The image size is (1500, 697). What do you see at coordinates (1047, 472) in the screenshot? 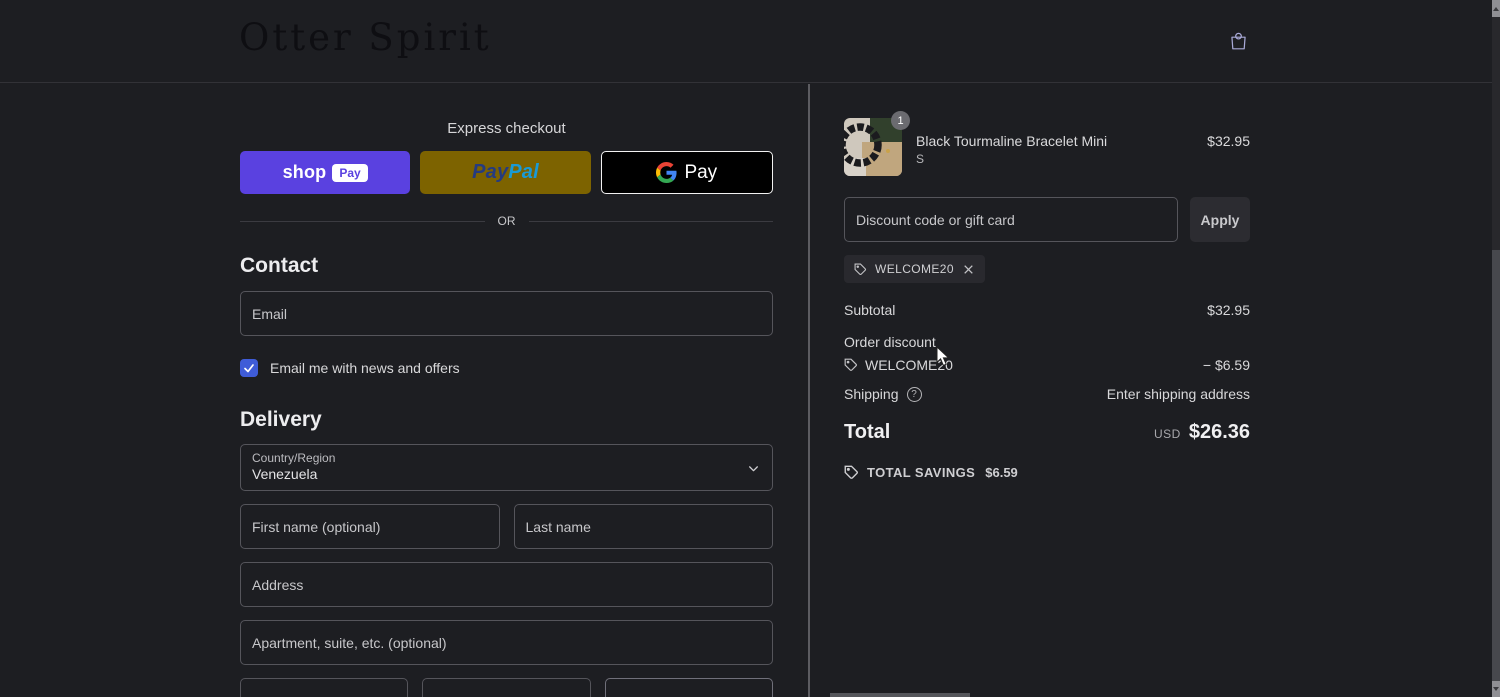
I see `total-savings-row: TOTAL SAVINGS $6.59` at bounding box center [1047, 472].